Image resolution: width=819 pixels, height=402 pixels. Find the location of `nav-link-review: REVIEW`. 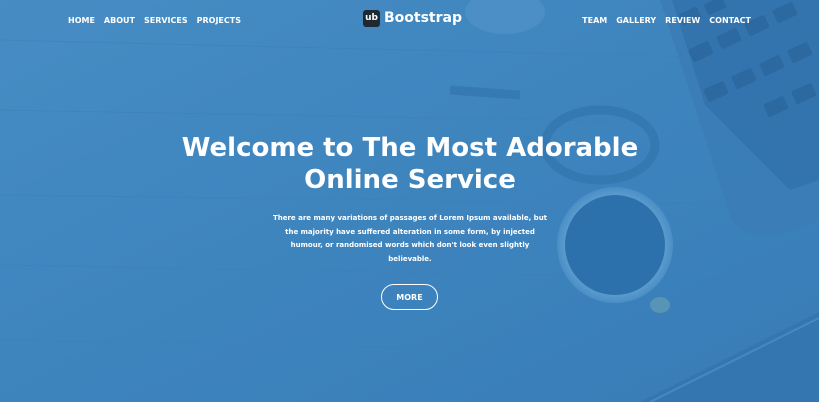

nav-link-review: REVIEW is located at coordinates (682, 21).